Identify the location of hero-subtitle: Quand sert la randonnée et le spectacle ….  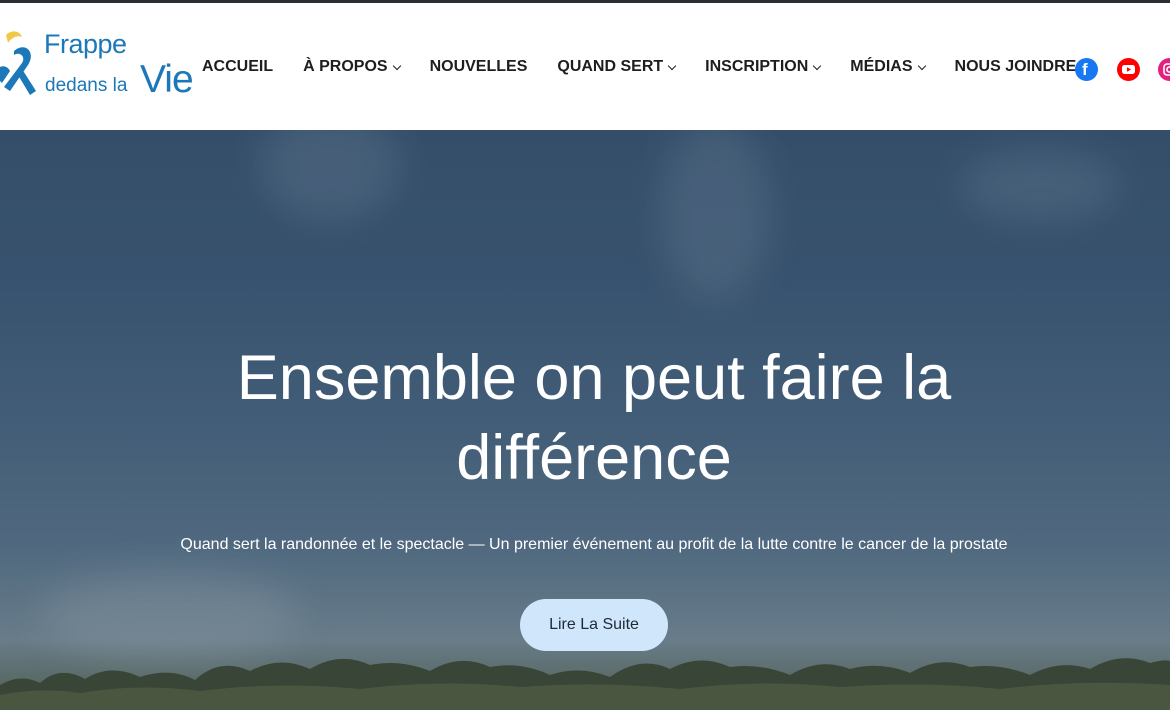
(594, 544).